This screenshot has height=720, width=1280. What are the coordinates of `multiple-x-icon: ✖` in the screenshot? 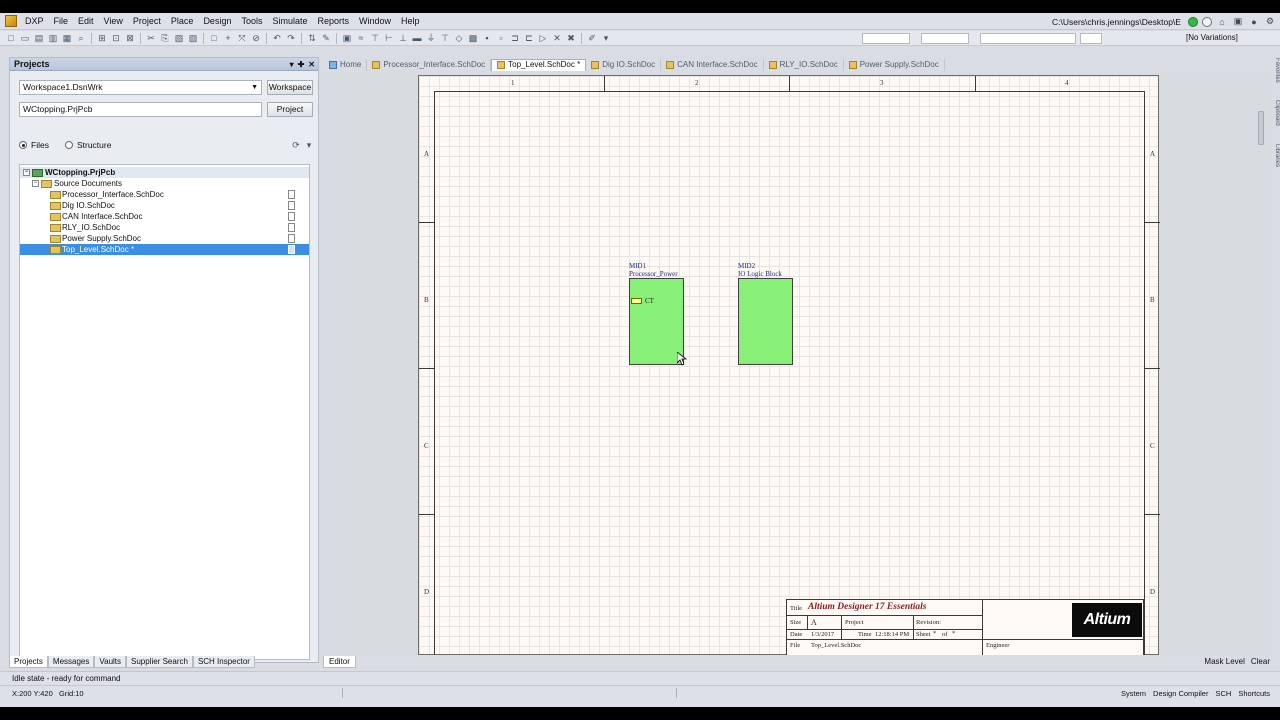 It's located at (571, 38).